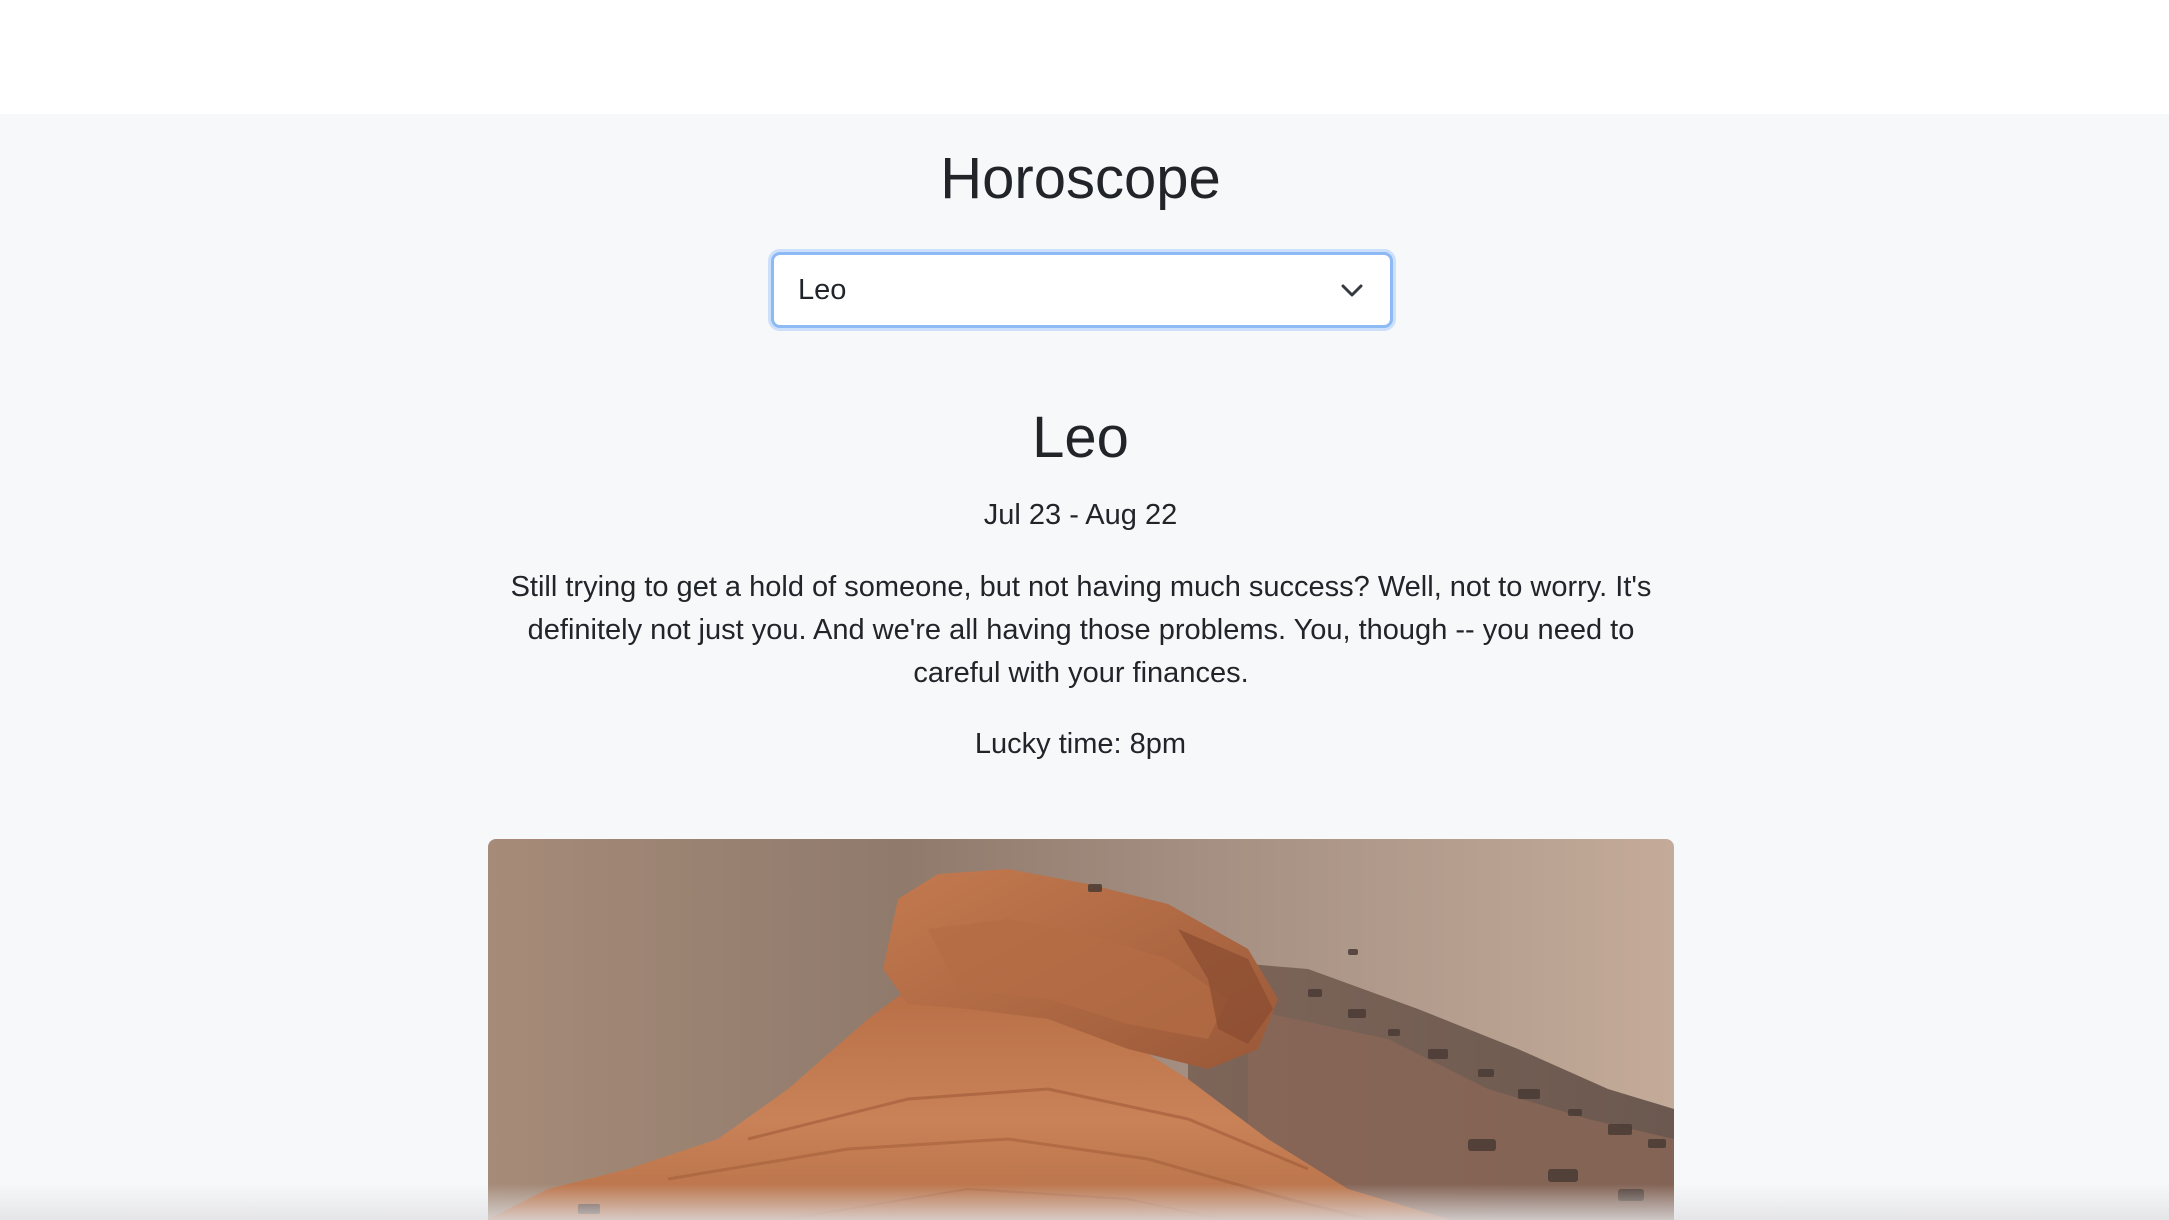 The image size is (2169, 1220). What do you see at coordinates (1080, 178) in the screenshot?
I see `page-title: Horoscope` at bounding box center [1080, 178].